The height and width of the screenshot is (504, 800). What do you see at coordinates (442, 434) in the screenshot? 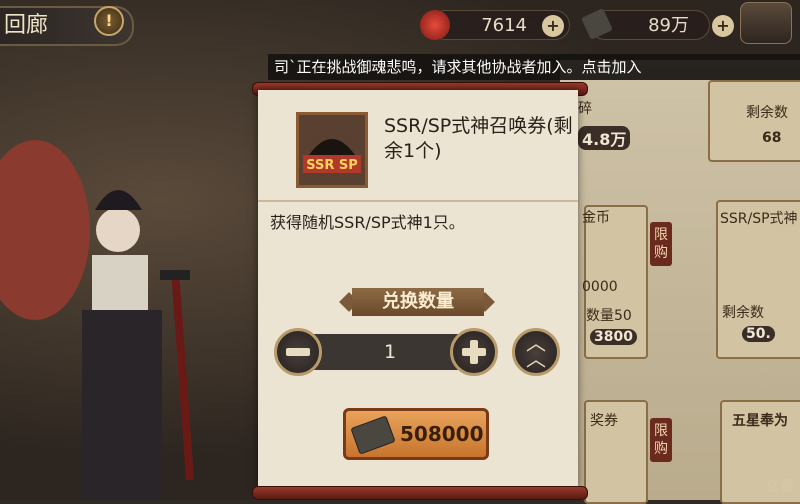
I see `price-value: 508000` at bounding box center [442, 434].